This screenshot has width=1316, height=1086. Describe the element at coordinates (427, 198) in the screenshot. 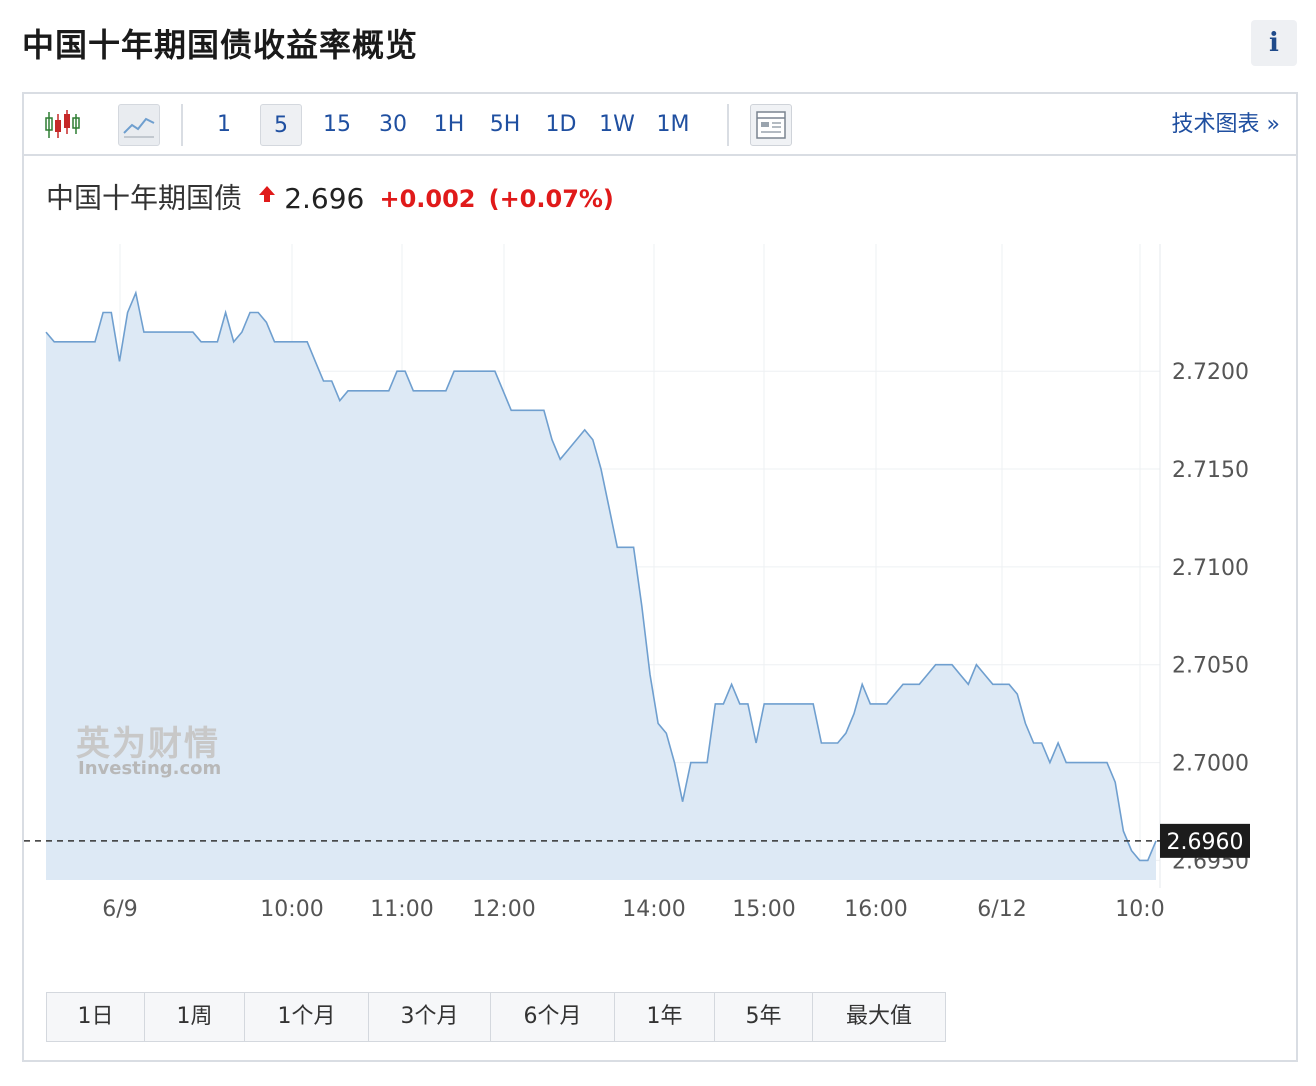

I see `price-change: +0.002` at that location.